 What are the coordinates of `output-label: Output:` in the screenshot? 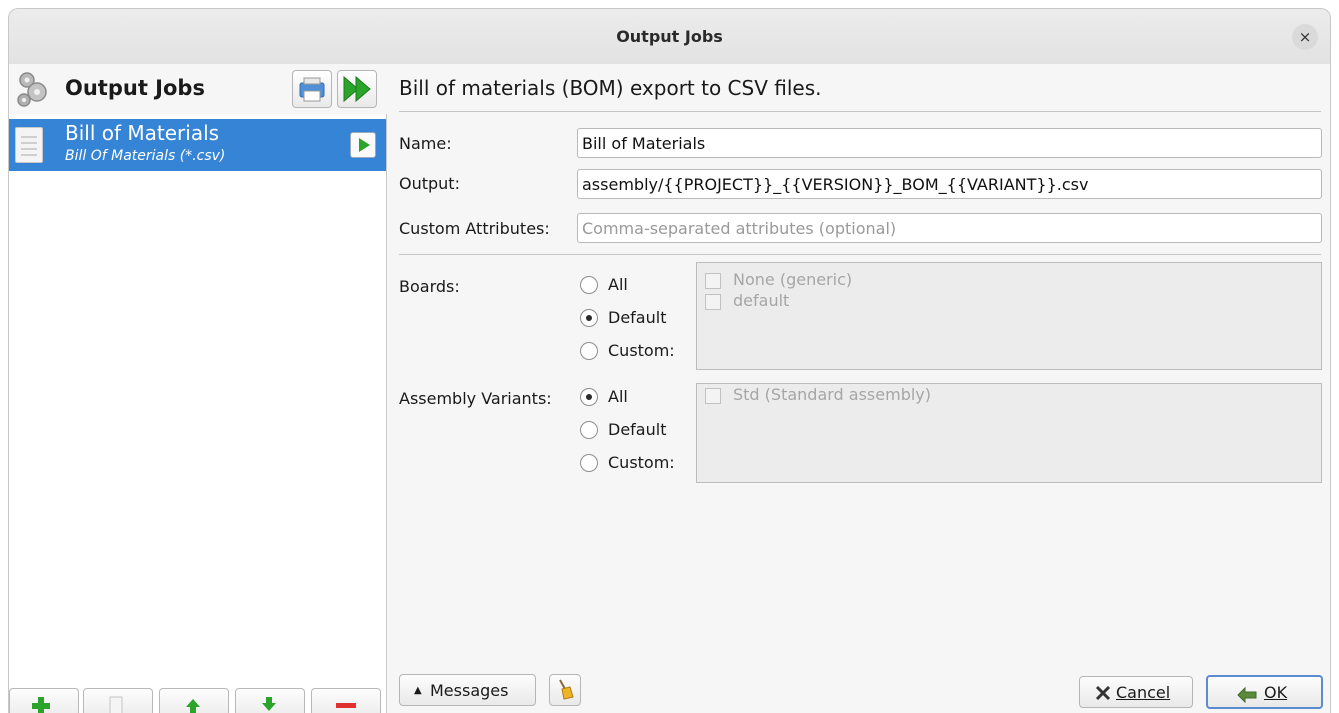 It's located at (429, 183).